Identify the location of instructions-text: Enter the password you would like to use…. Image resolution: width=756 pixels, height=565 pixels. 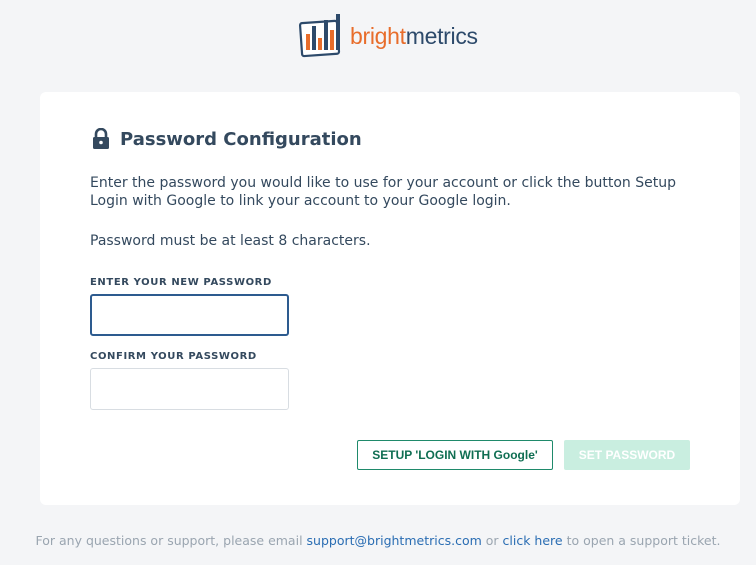
(383, 192).